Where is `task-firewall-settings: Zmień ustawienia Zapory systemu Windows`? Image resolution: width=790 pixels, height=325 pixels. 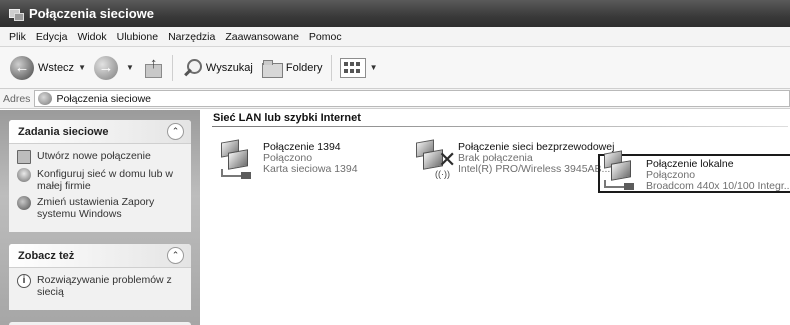 task-firewall-settings: Zmień ustawienia Zapory systemu Windows is located at coordinates (100, 208).